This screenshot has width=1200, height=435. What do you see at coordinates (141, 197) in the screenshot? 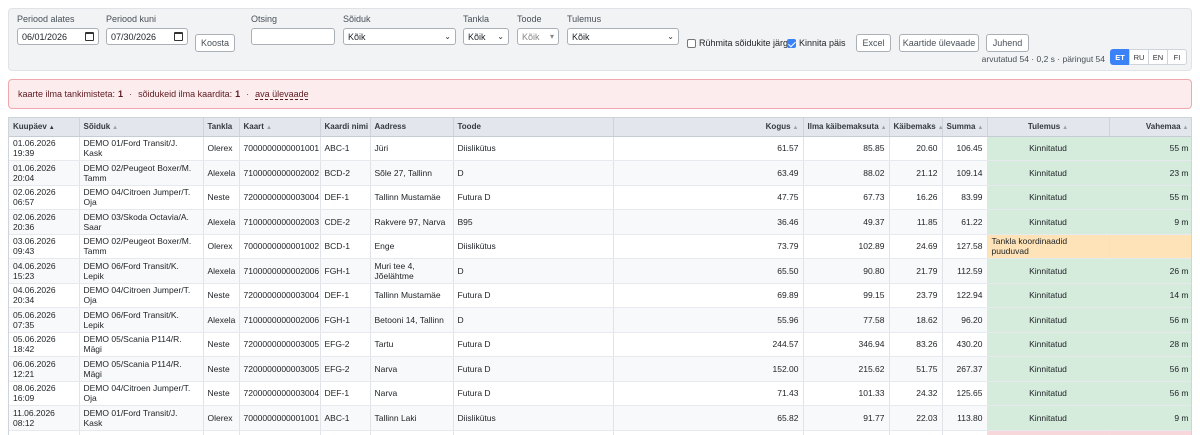
I see `vehicle-cell: DEMO 04/Citroen Jumper/T. Oja` at bounding box center [141, 197].